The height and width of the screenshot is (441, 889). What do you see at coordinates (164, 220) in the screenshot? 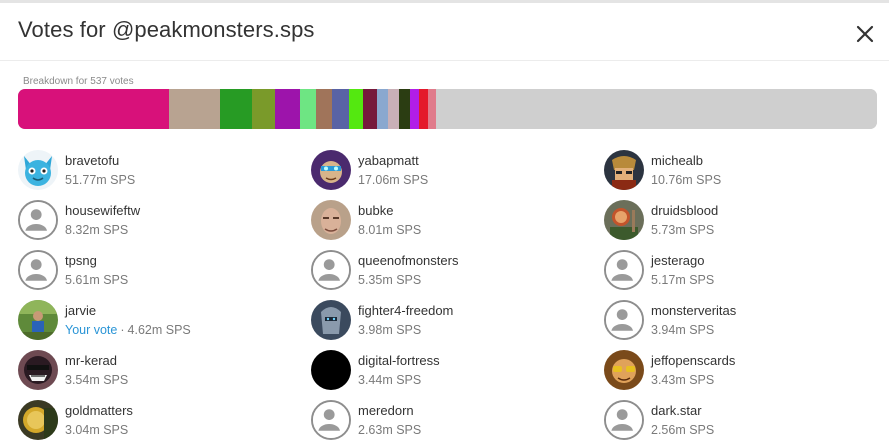
I see `voter-item: housewifeftw 8.32m SPS` at bounding box center [164, 220].